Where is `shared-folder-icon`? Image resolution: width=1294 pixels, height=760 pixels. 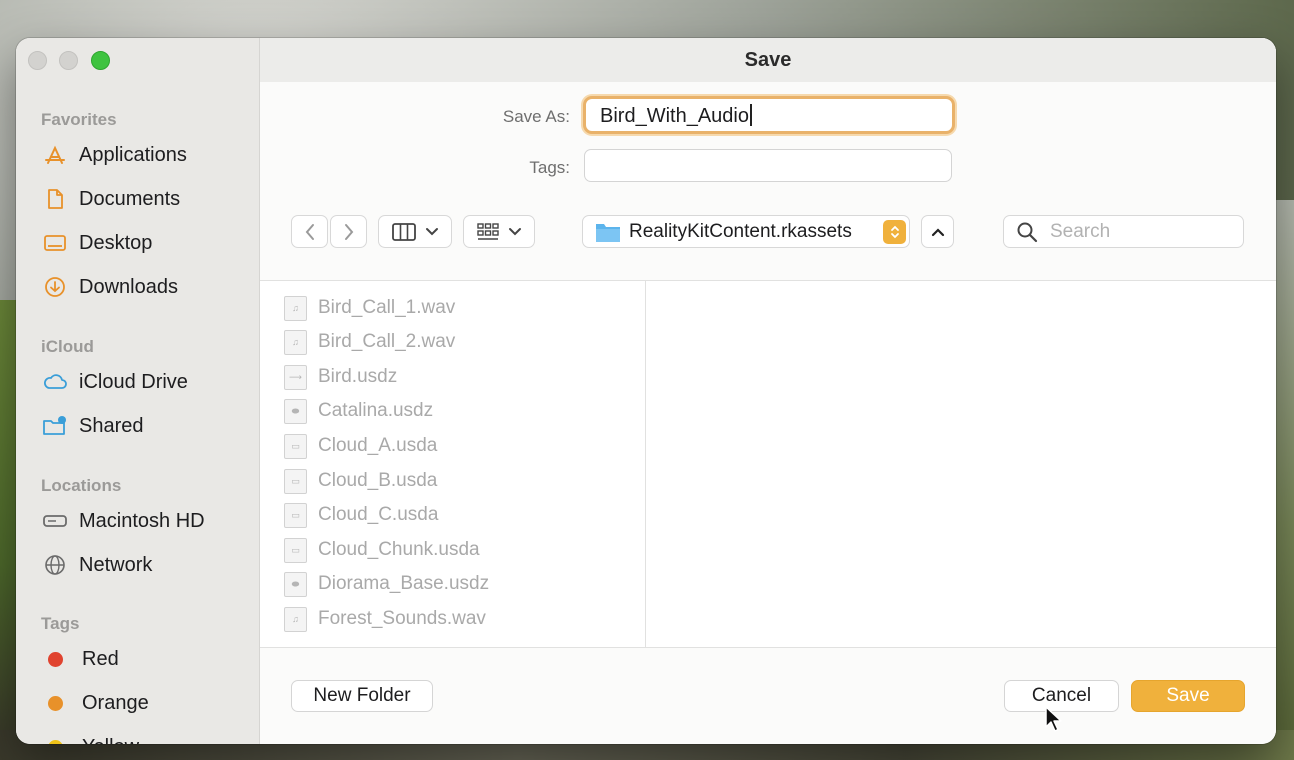 shared-folder-icon is located at coordinates (55, 426).